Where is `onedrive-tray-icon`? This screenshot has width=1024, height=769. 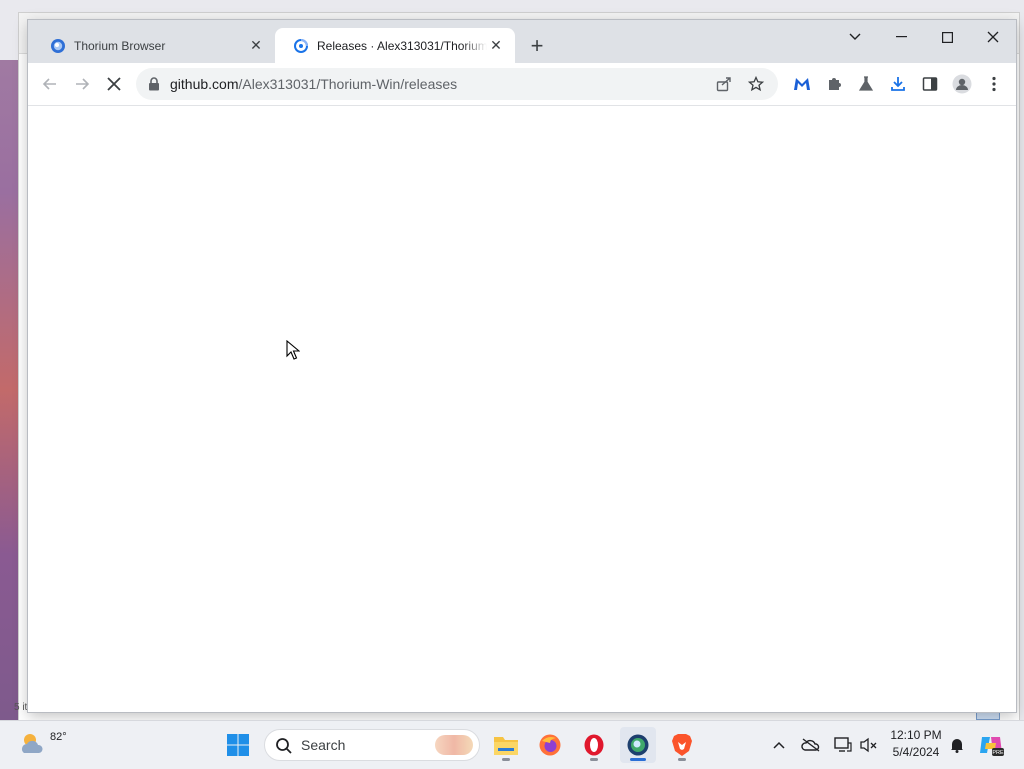 onedrive-tray-icon is located at coordinates (811, 745).